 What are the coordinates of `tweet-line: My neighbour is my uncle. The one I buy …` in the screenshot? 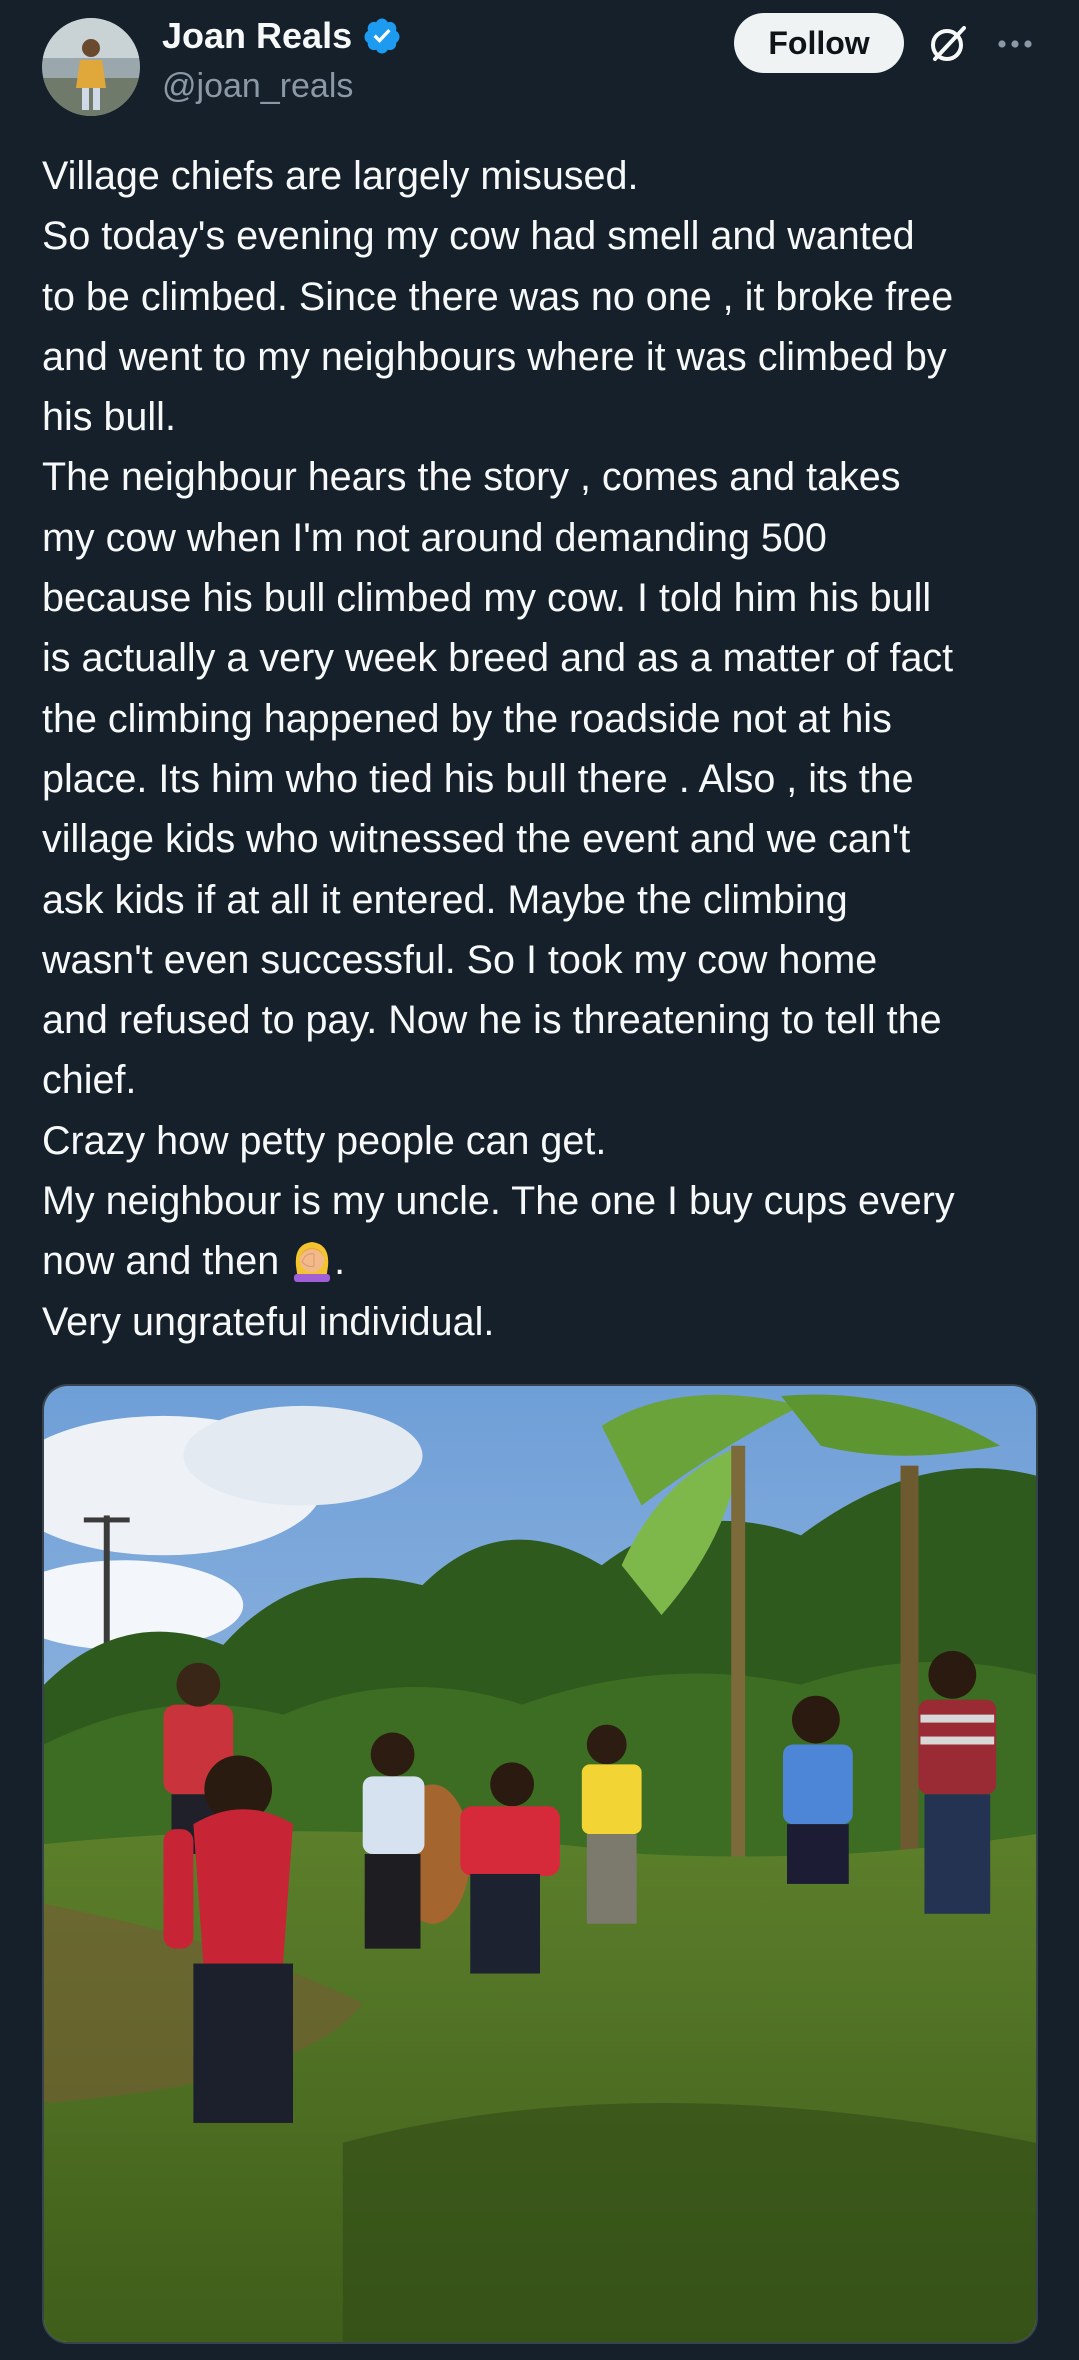 It's located at (498, 1201).